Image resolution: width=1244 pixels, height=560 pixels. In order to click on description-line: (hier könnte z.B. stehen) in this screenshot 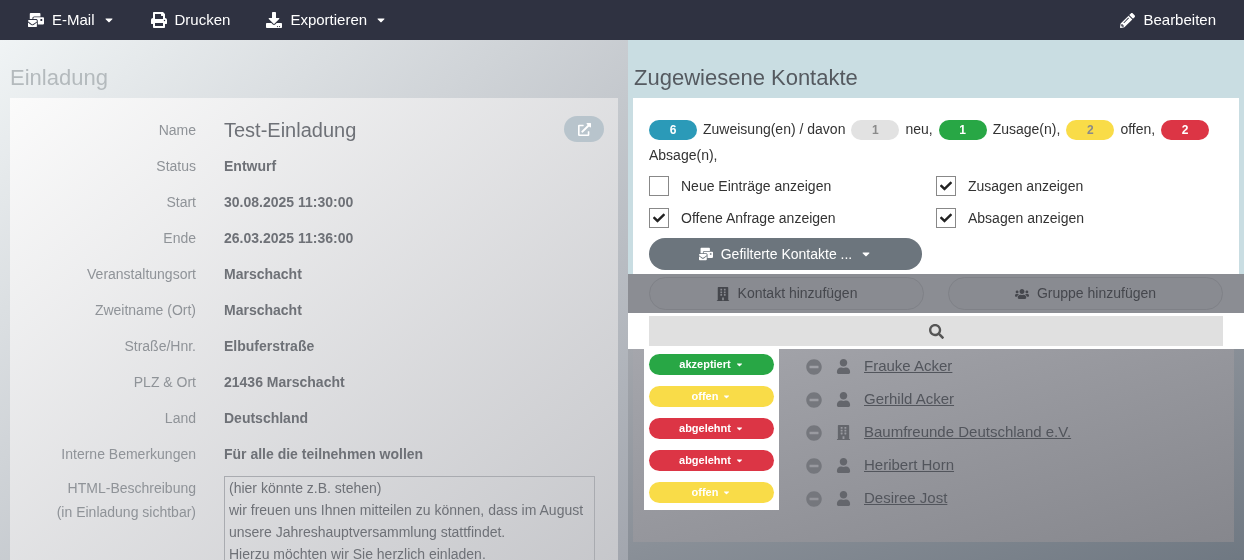, I will do `click(305, 488)`.